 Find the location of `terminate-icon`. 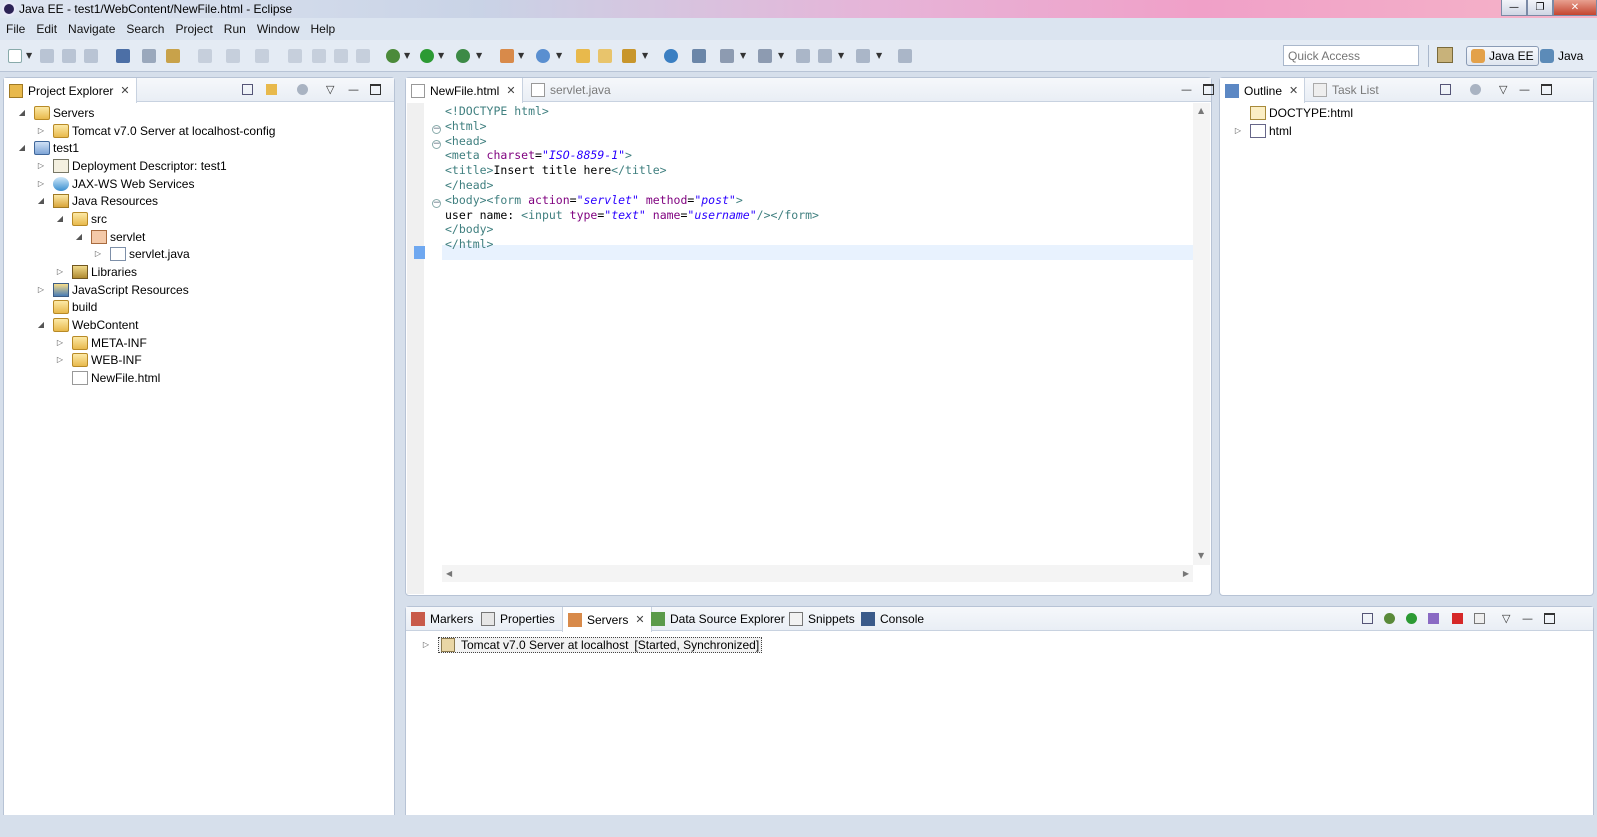

terminate-icon is located at coordinates (341, 56).